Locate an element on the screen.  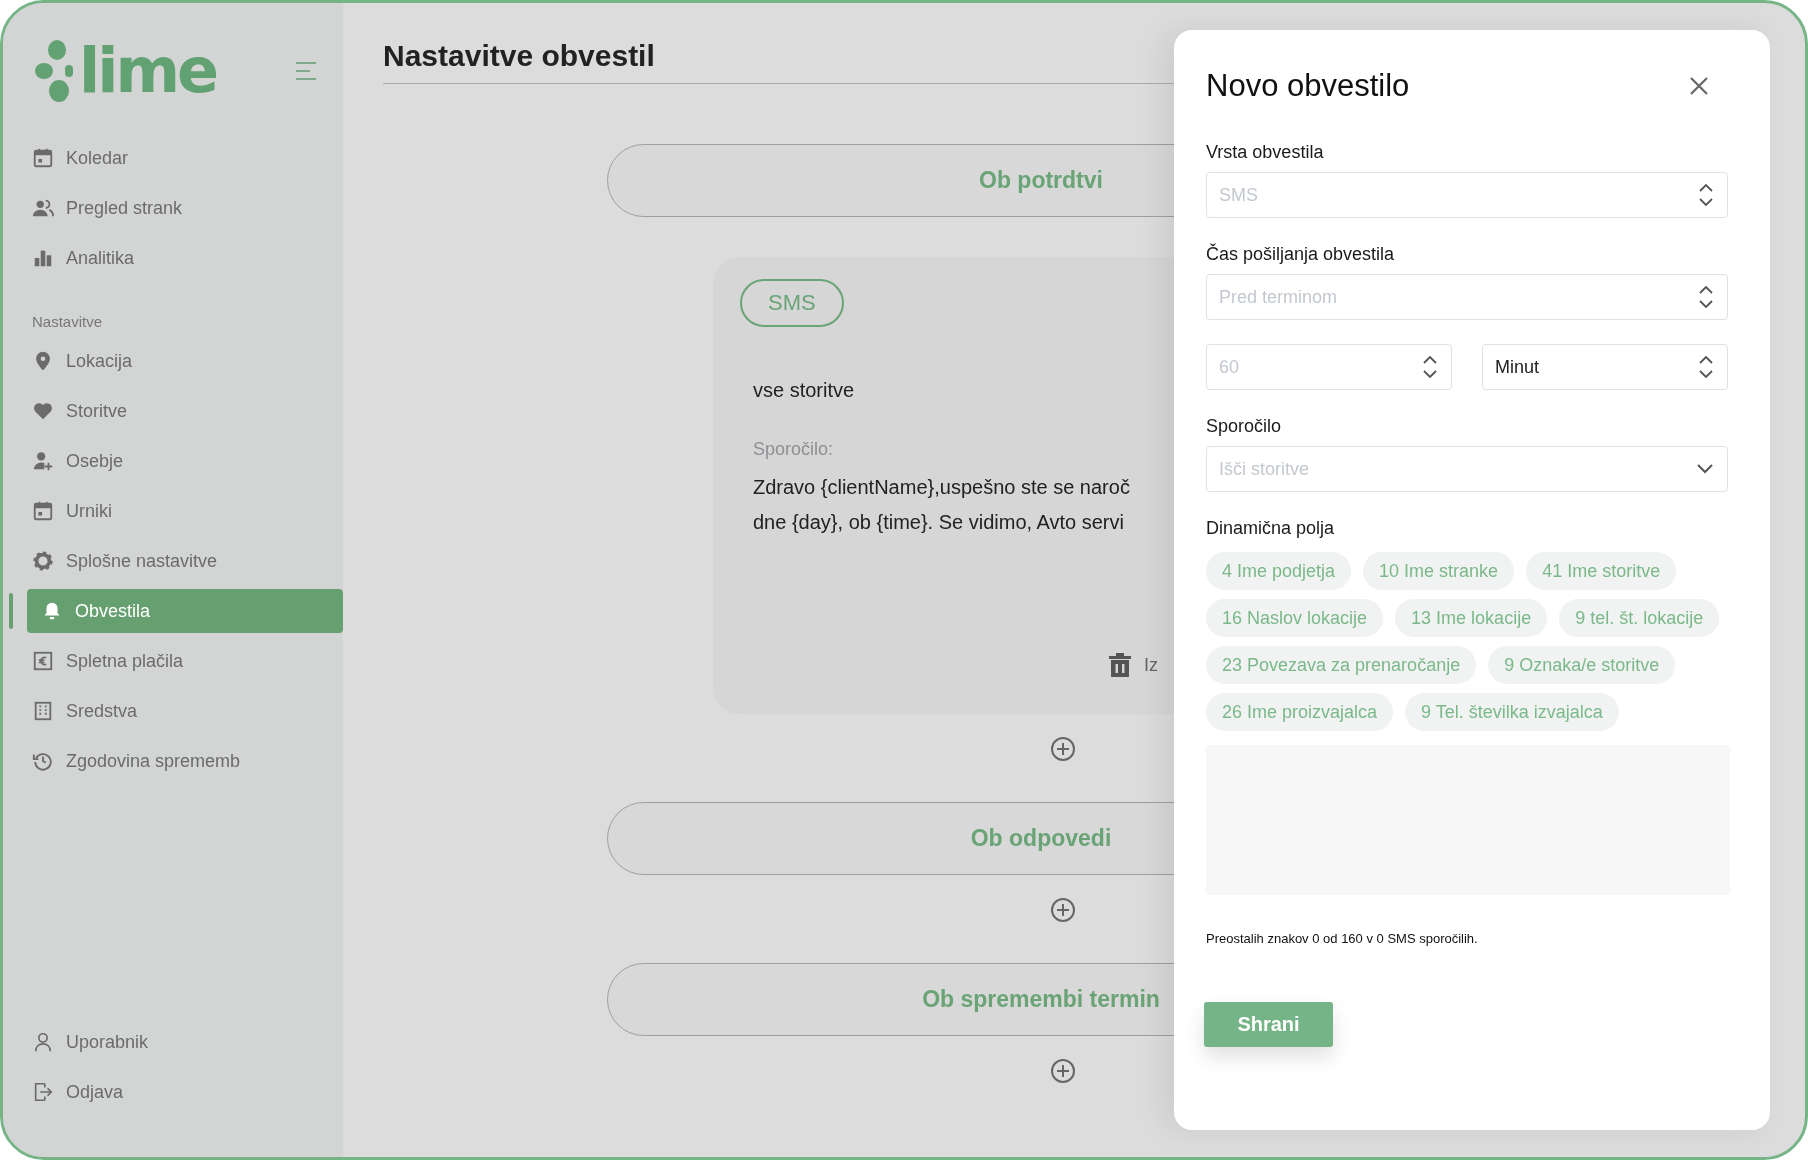
sidebar-item: Pregled strank is located at coordinates (185, 208).